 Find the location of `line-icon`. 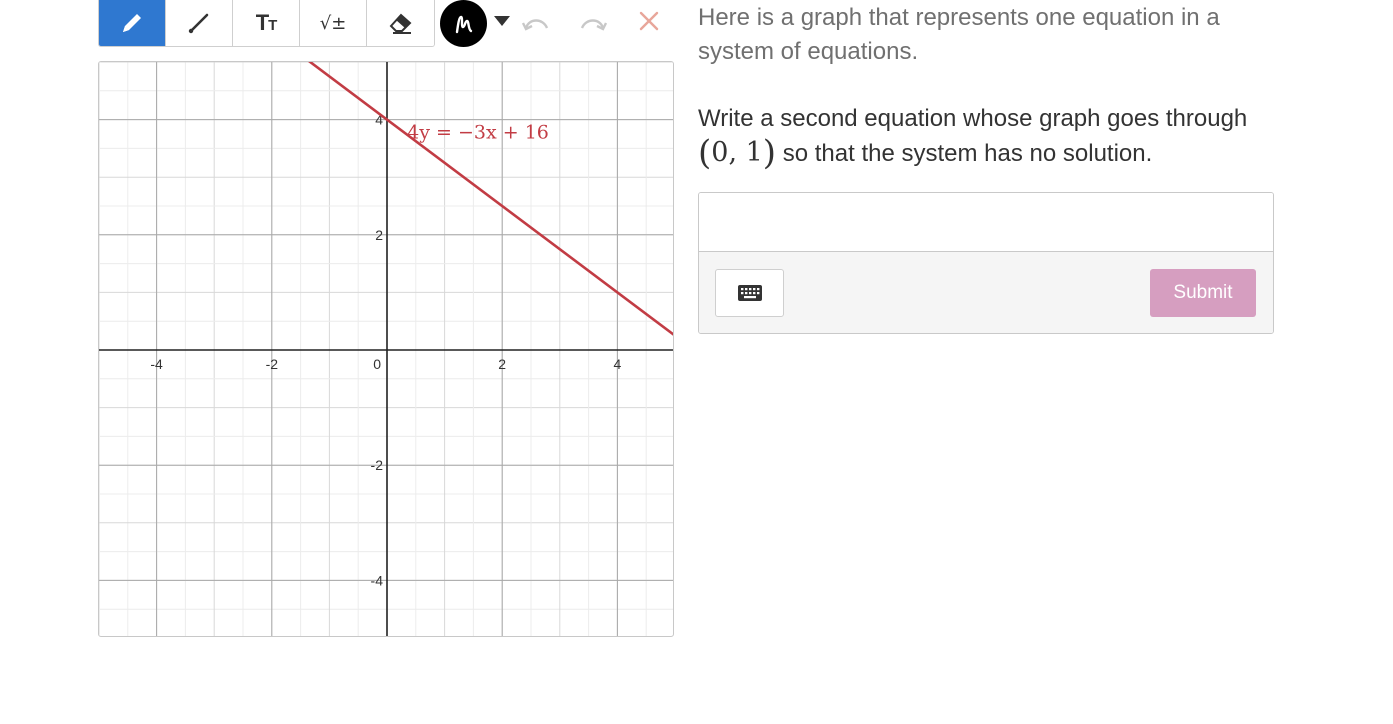

line-icon is located at coordinates (198, 23).